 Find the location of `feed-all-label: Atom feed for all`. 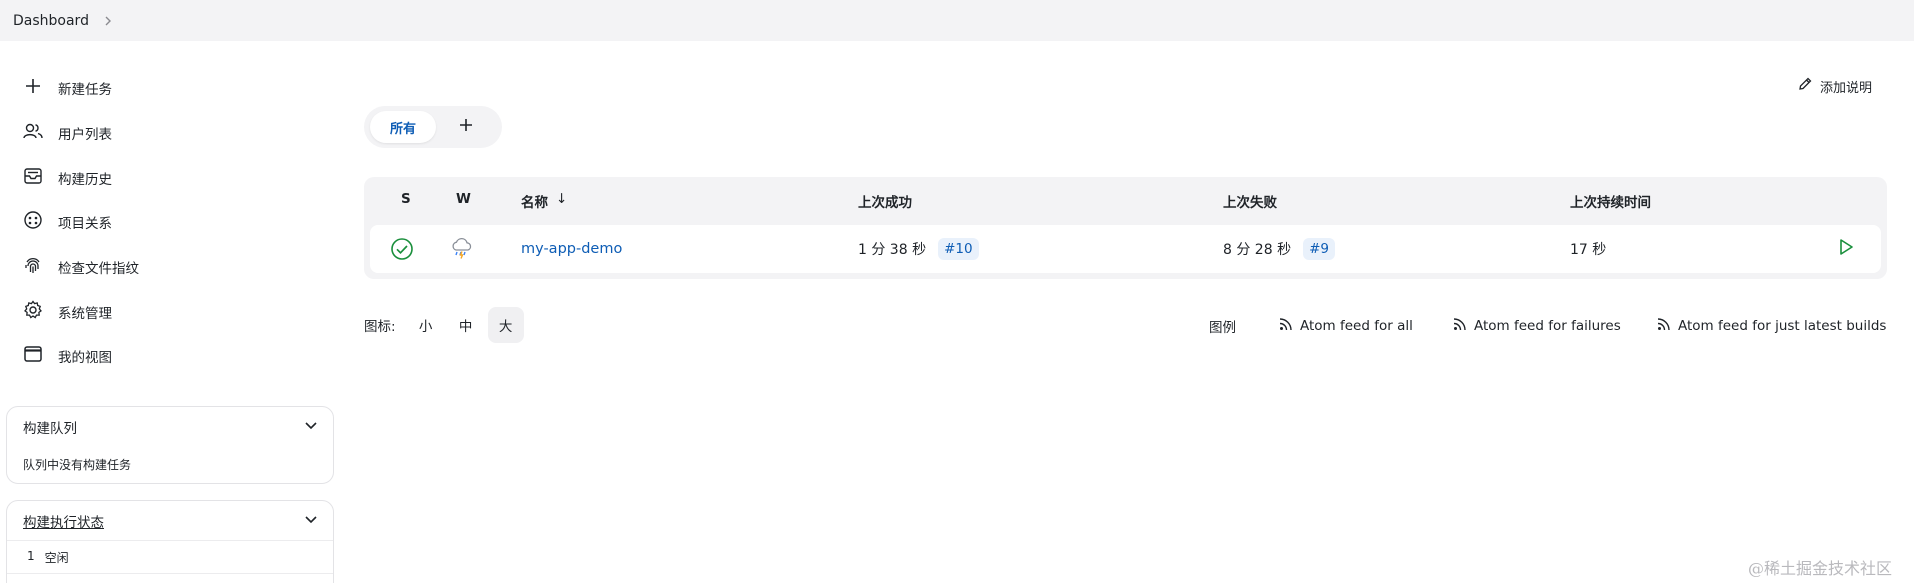

feed-all-label: Atom feed for all is located at coordinates (1356, 326).